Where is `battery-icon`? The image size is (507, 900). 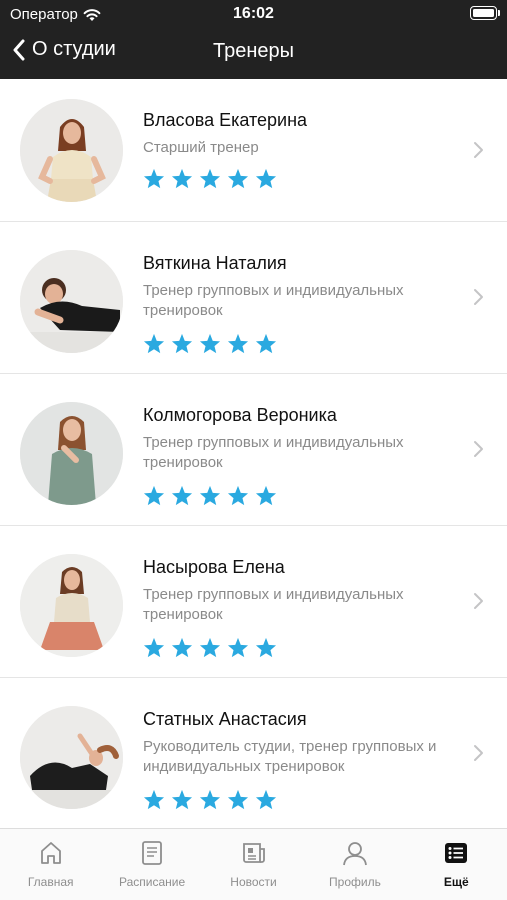 battery-icon is located at coordinates (485, 13).